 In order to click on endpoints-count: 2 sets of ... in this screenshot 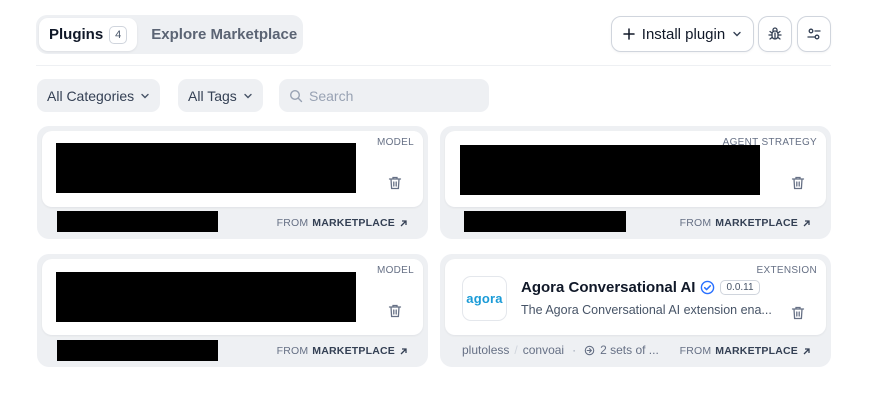, I will do `click(629, 350)`.